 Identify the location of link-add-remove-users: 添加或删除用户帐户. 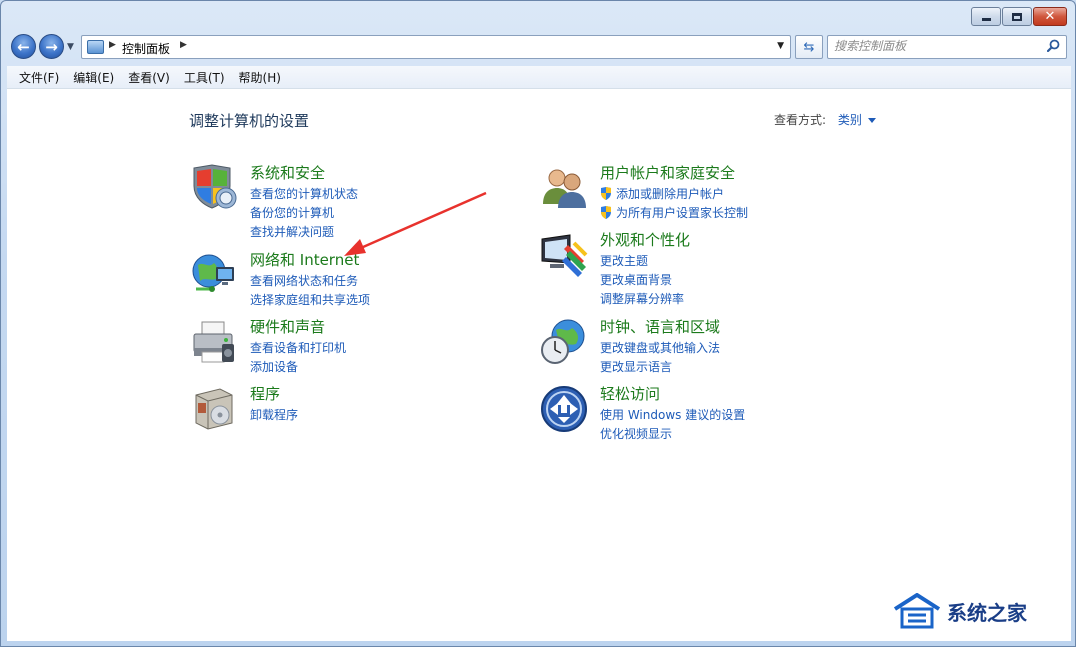
(674, 193).